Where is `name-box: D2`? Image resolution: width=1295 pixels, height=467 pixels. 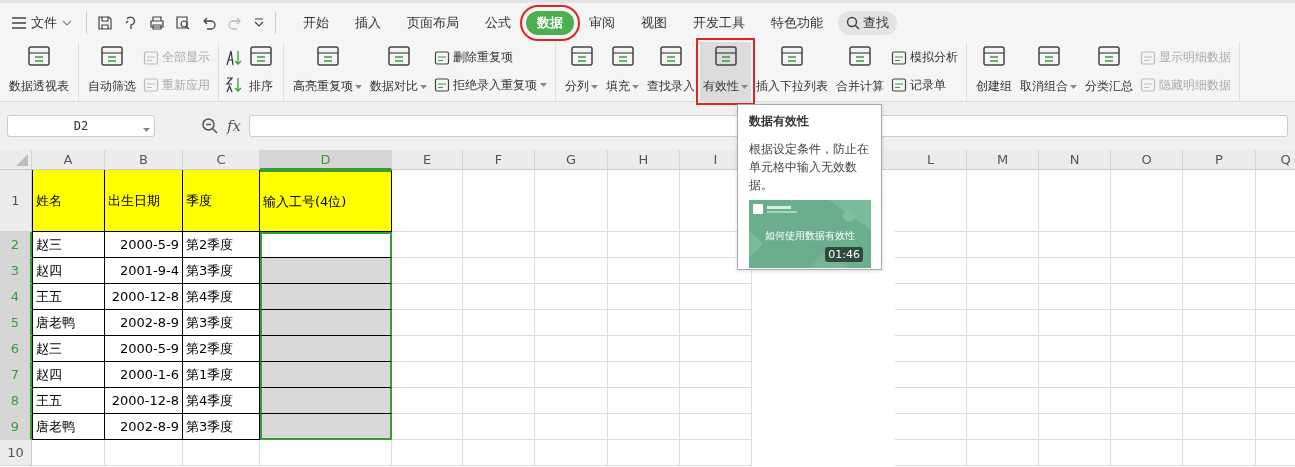
name-box: D2 is located at coordinates (81, 126).